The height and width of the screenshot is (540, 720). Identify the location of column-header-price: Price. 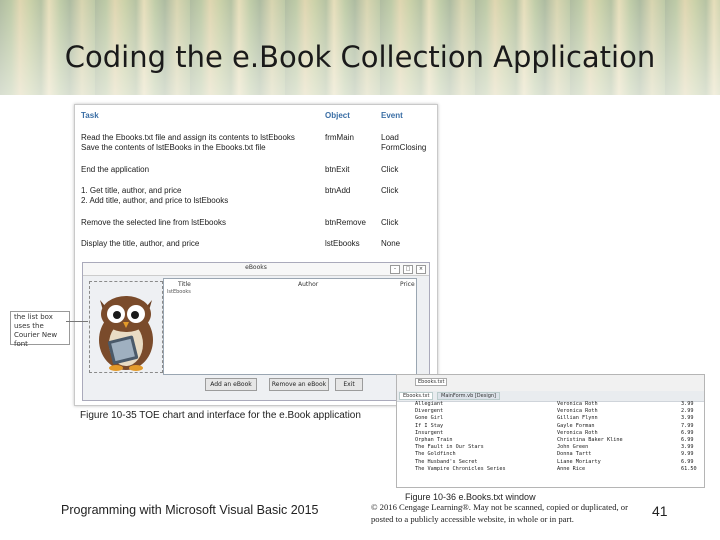
(407, 284).